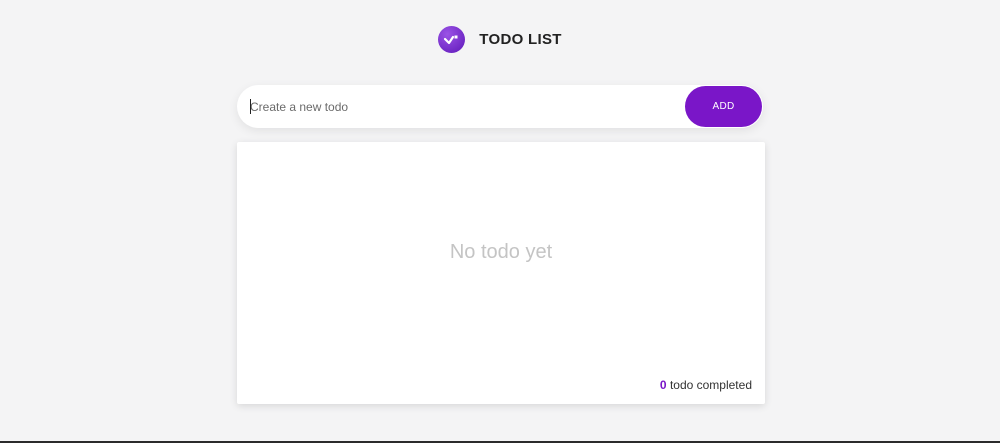  I want to click on empty-state-message: No todo yet, so click(501, 252).